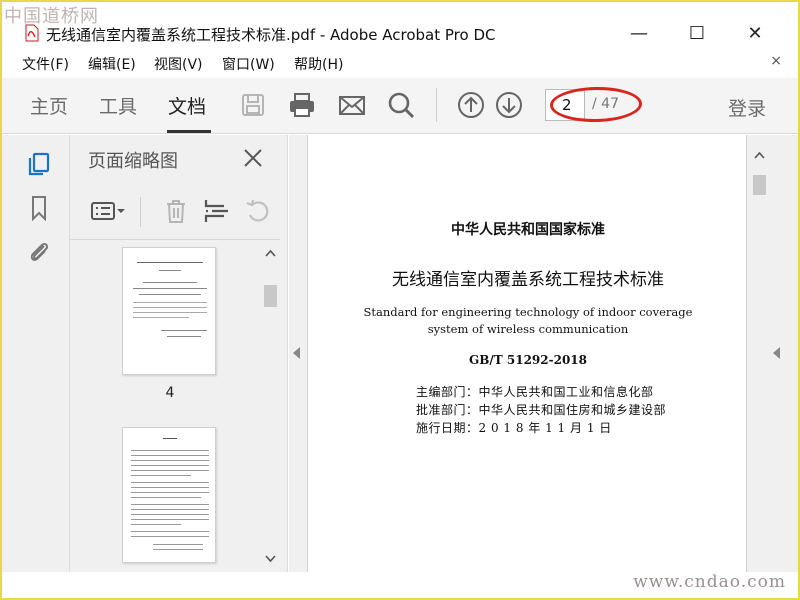 Image resolution: width=800 pixels, height=600 pixels. I want to click on bookmark-icon, so click(39, 208).